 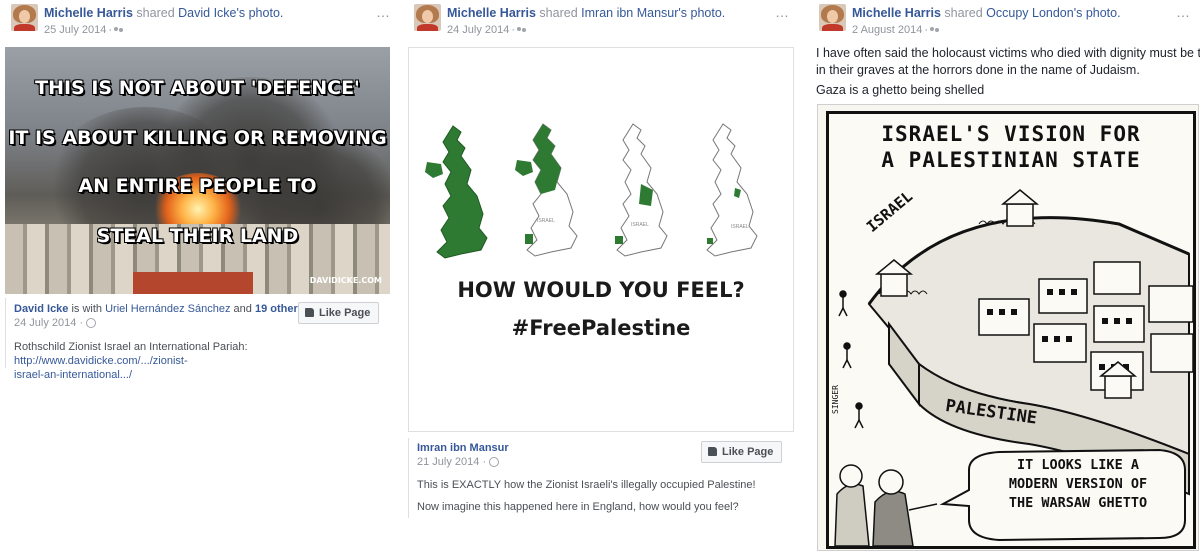 I want to click on speech-line: THE WARSAW GHETTO, so click(x=1078, y=503).